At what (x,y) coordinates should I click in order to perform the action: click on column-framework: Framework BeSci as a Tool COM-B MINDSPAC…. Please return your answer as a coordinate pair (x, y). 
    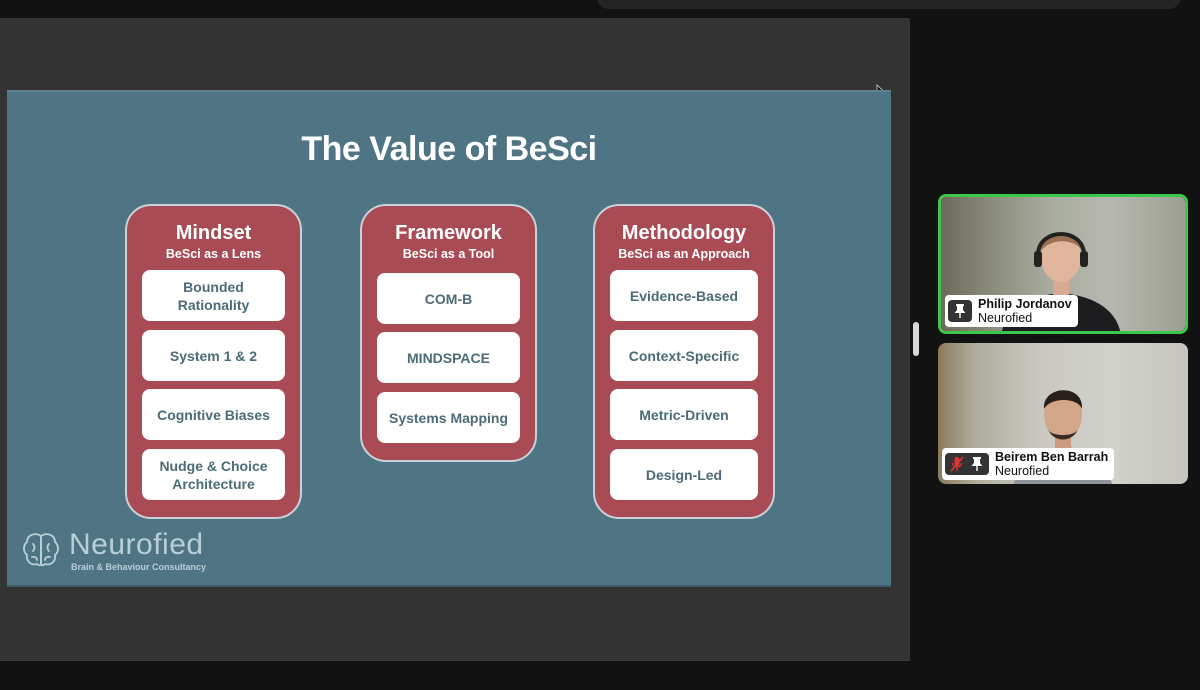
    Looking at the image, I should click on (448, 333).